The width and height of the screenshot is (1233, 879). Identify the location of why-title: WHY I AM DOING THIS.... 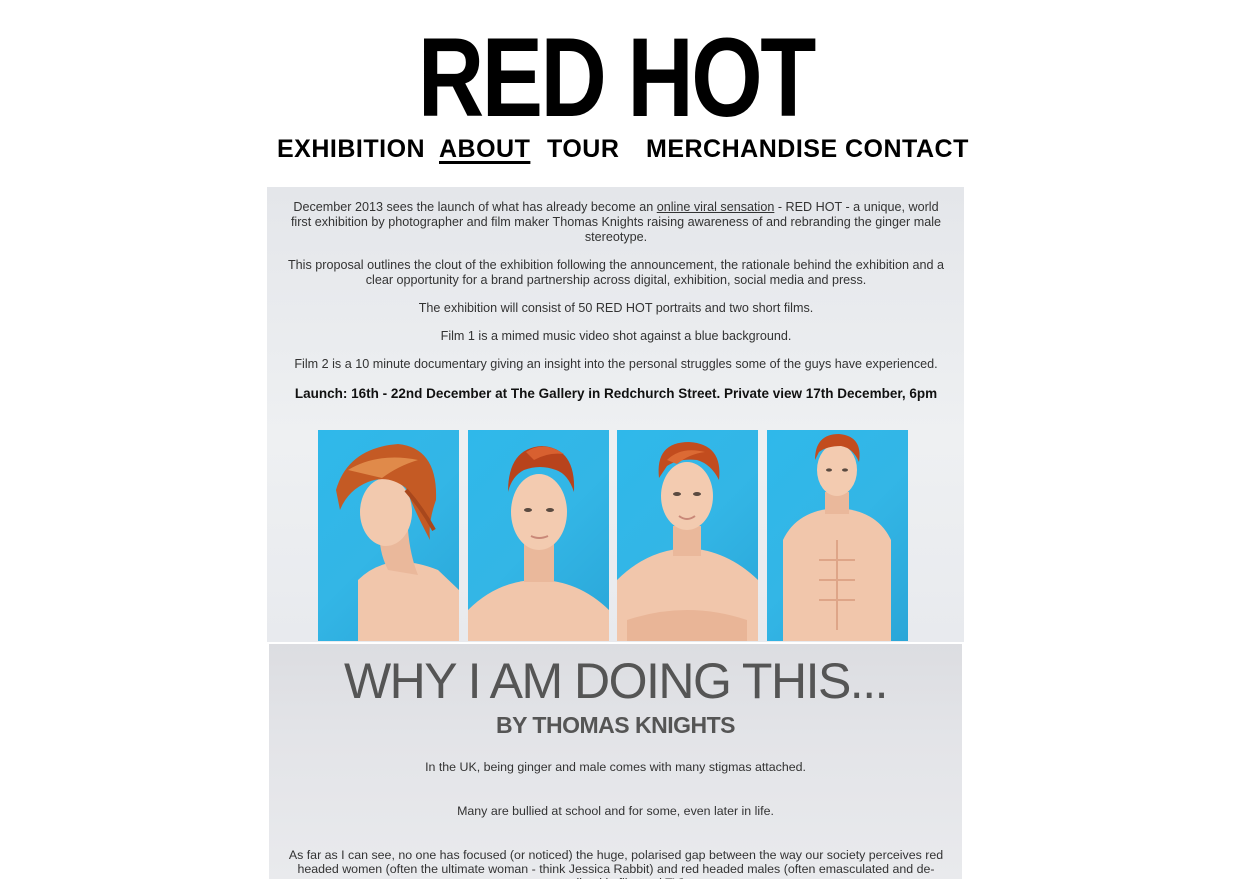
(616, 681).